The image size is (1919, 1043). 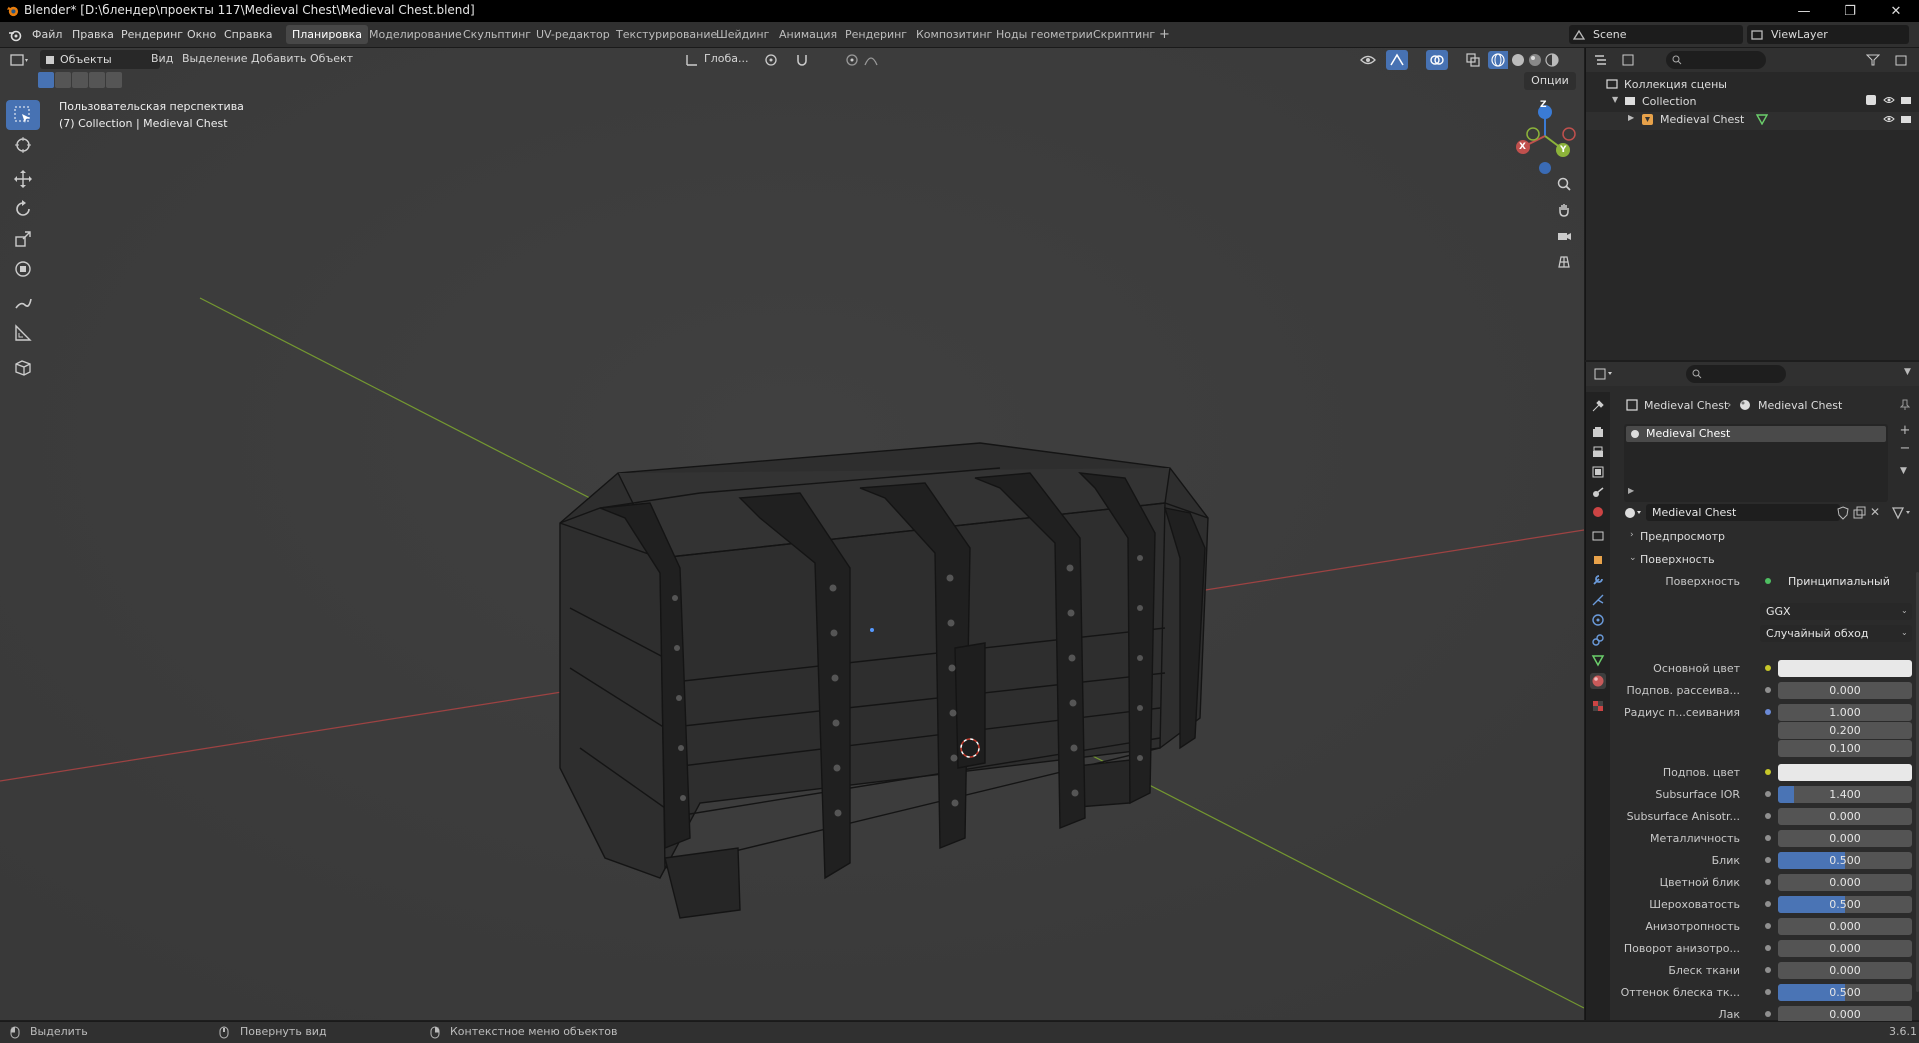 What do you see at coordinates (771, 60) in the screenshot?
I see `pivot-icon` at bounding box center [771, 60].